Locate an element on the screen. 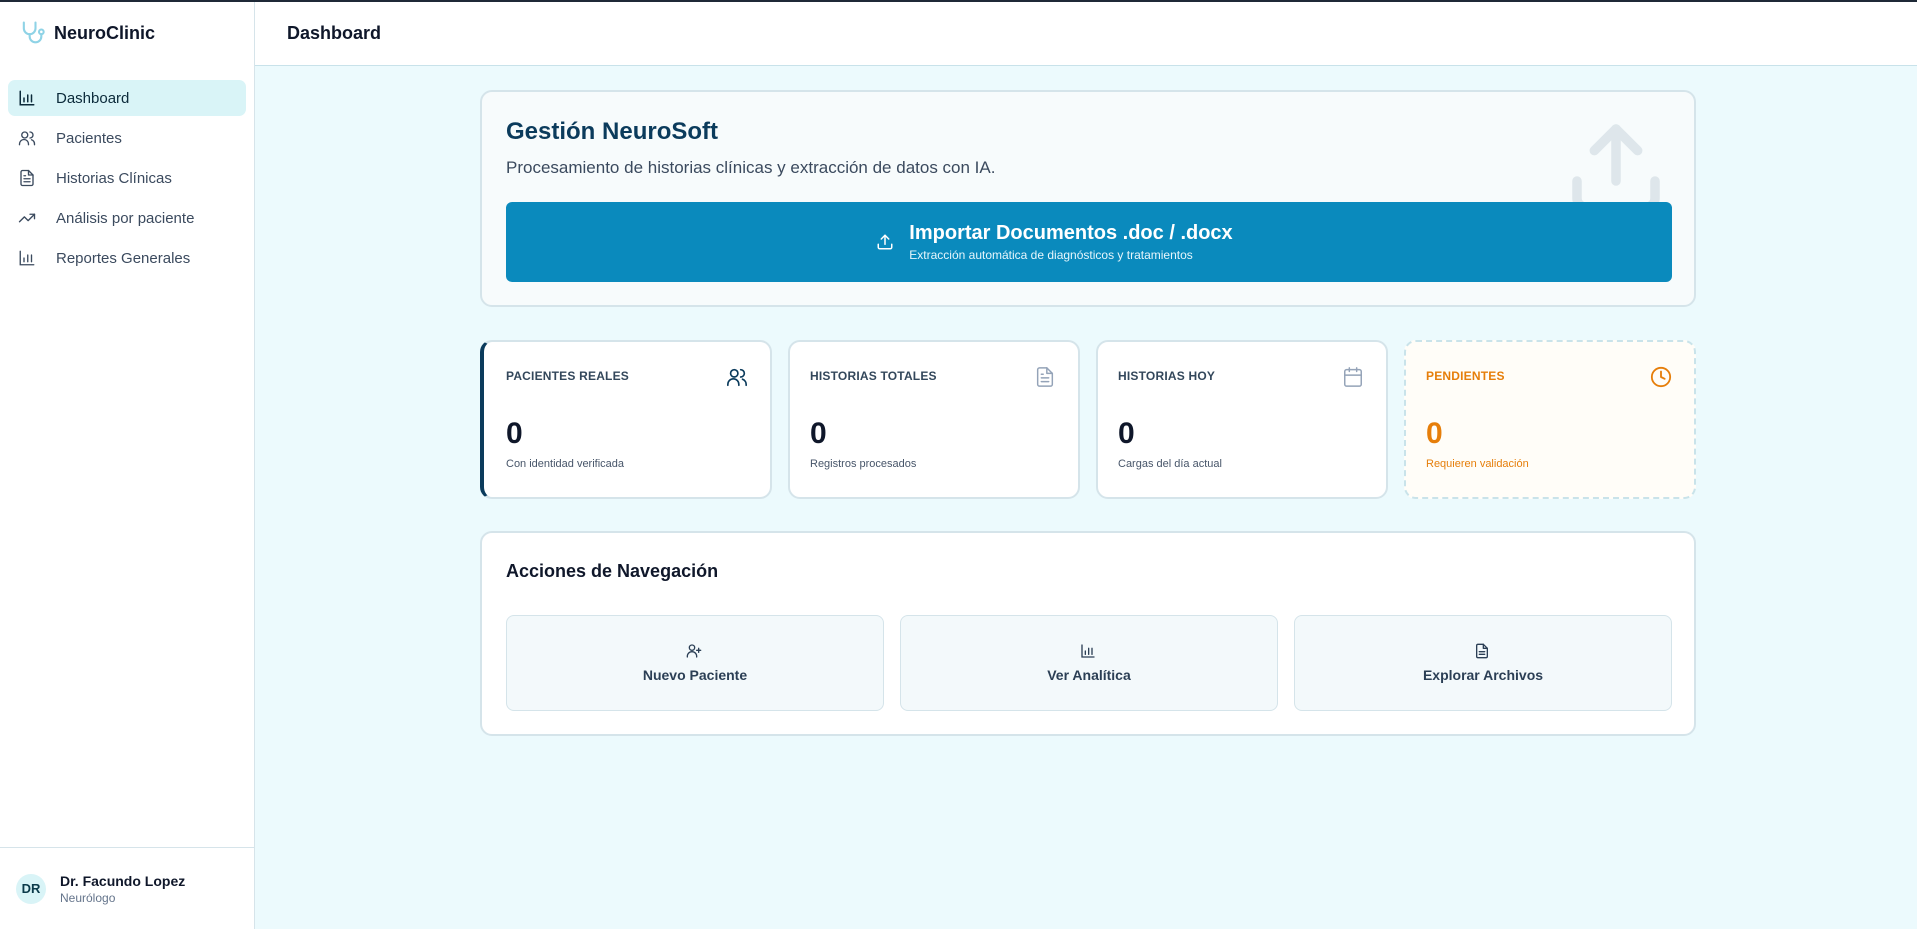  top-header: Dashboard is located at coordinates (1086, 34).